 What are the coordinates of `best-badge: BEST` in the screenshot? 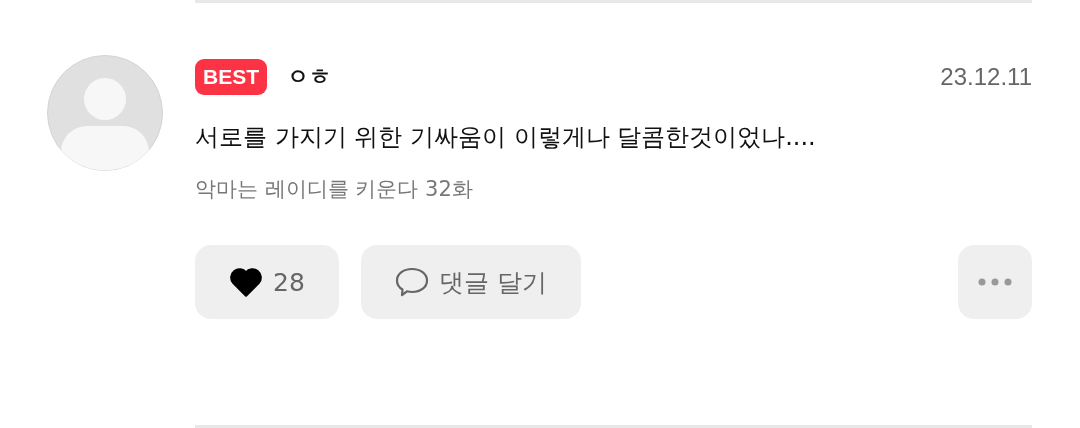 It's located at (231, 77).